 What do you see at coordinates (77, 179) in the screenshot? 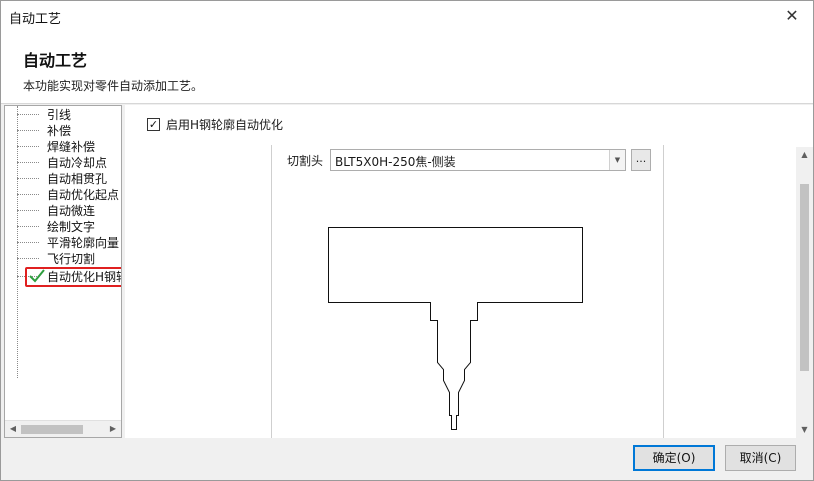
I see `tree-item-label: 自动相贯孔` at bounding box center [77, 179].